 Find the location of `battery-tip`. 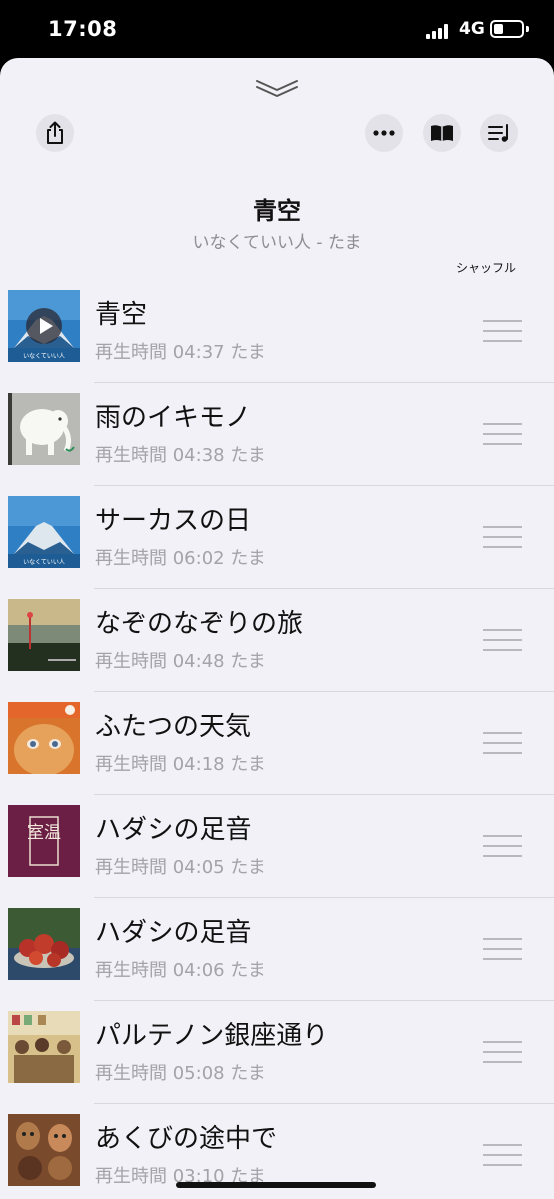

battery-tip is located at coordinates (527, 29).